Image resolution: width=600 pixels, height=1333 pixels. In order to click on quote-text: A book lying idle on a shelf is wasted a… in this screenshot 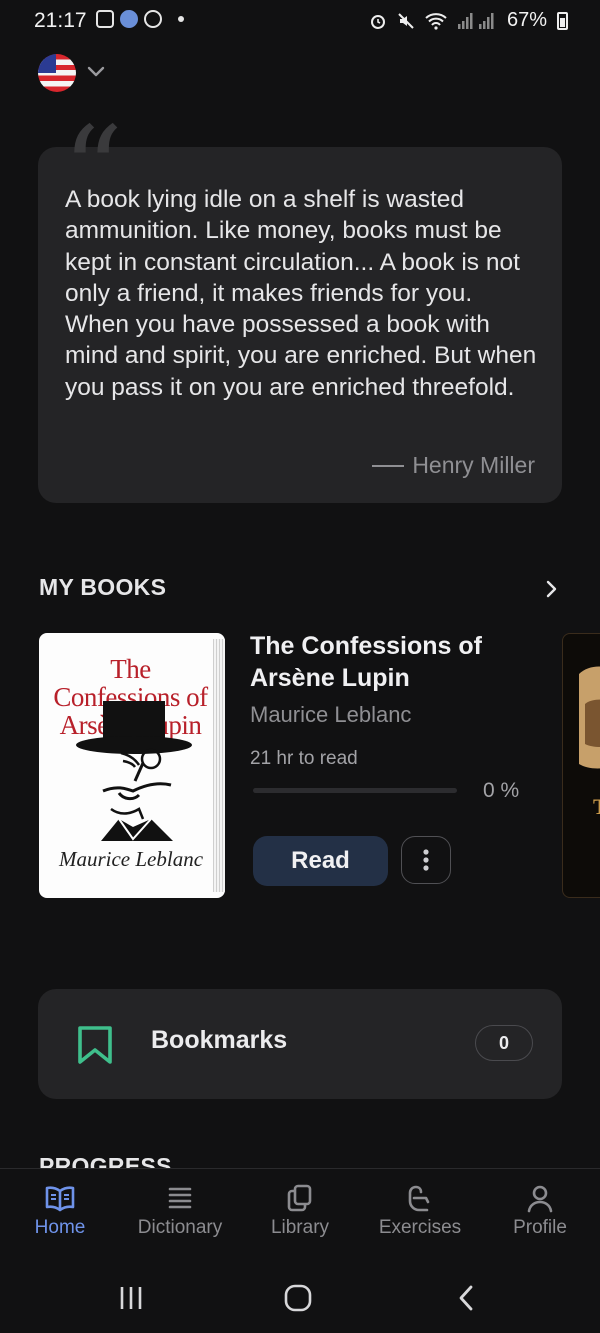, I will do `click(301, 293)`.